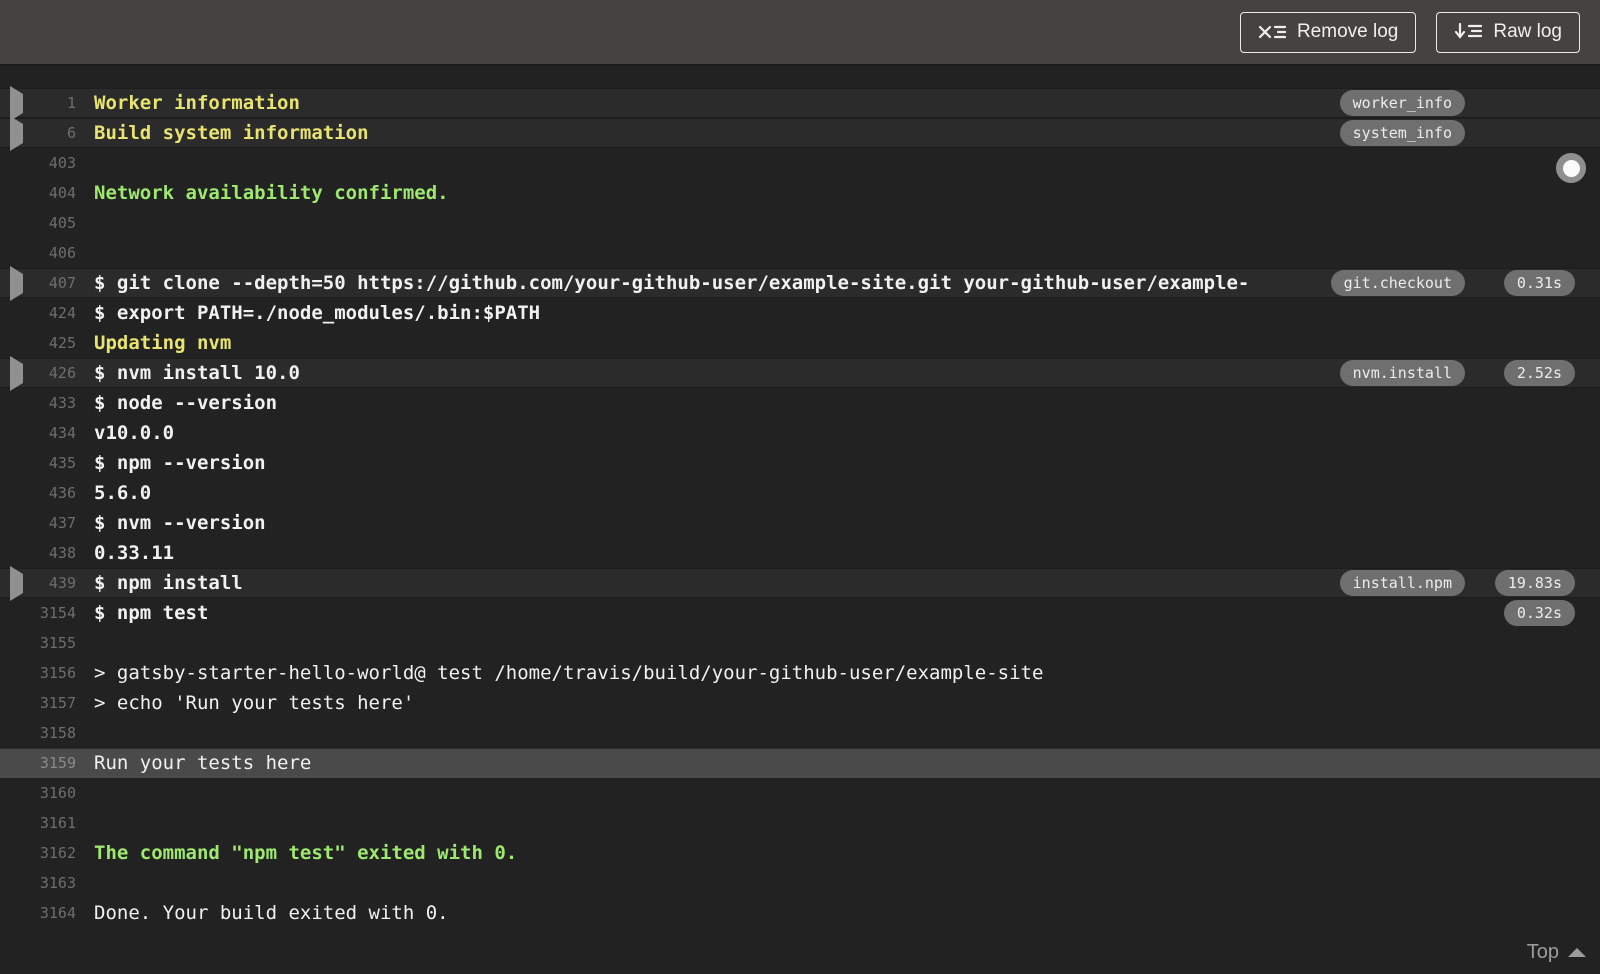  Describe the element at coordinates (254, 703) in the screenshot. I see `log-line-text: > echo 'Run your tests here'` at that location.